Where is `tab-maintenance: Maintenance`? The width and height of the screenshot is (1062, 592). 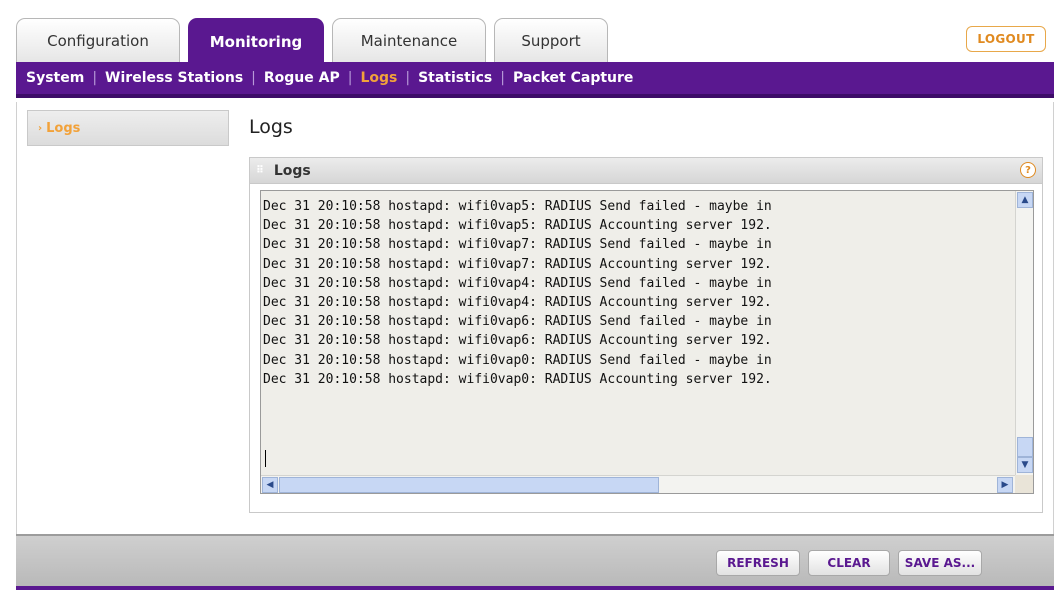
tab-maintenance: Maintenance is located at coordinates (409, 40).